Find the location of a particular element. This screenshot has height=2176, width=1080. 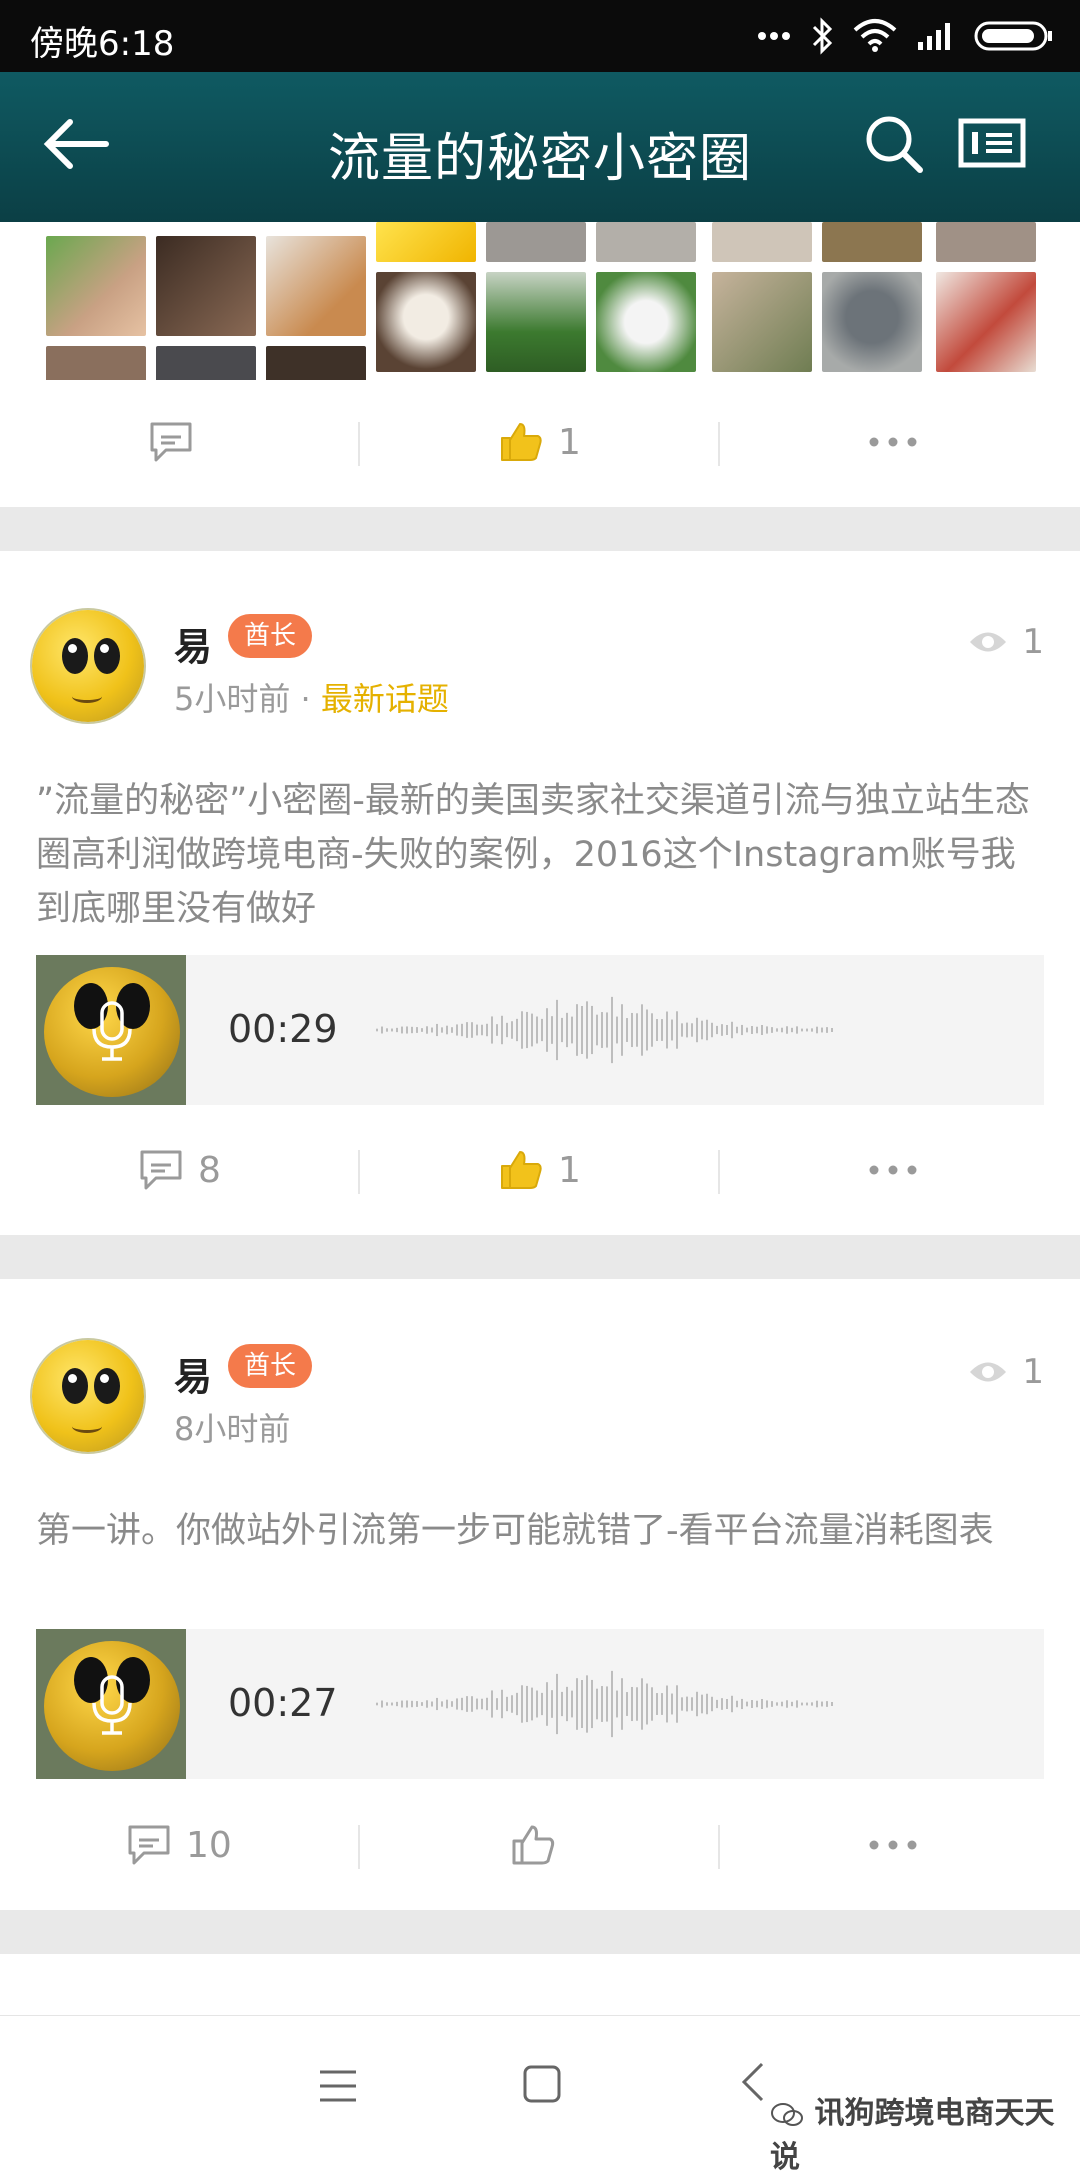

thumbs-up-outline-icon is located at coordinates (533, 1845).